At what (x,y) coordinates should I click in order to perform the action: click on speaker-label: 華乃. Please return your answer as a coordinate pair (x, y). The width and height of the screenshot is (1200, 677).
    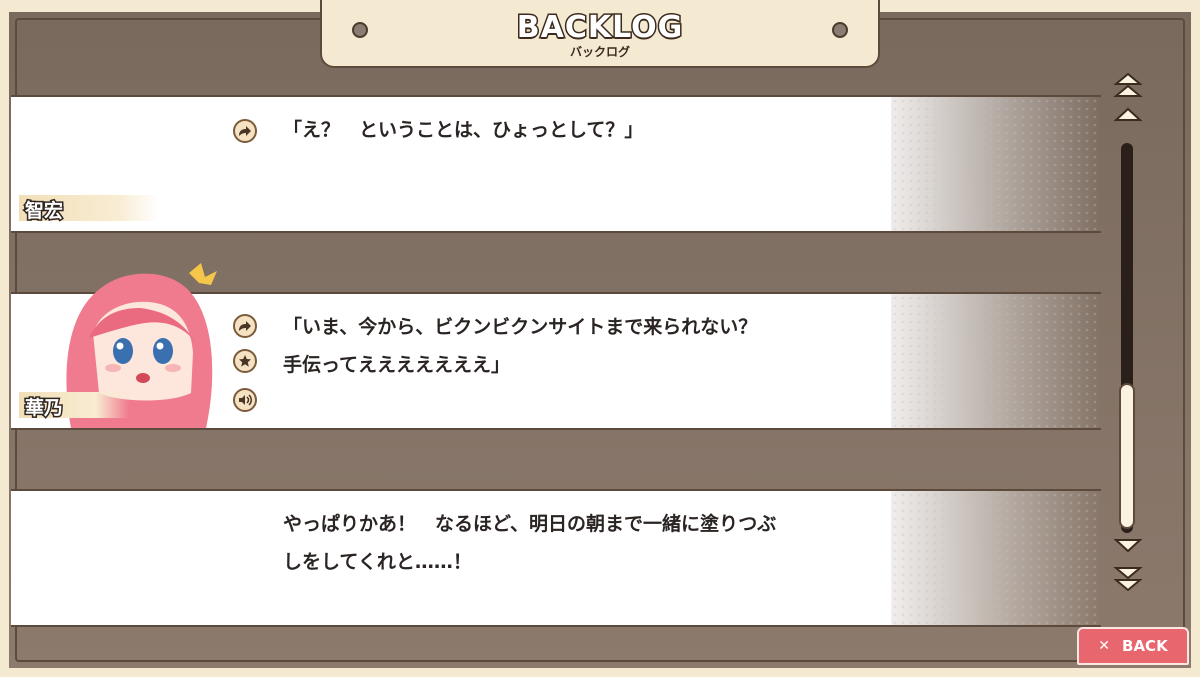
    Looking at the image, I should click on (74, 406).